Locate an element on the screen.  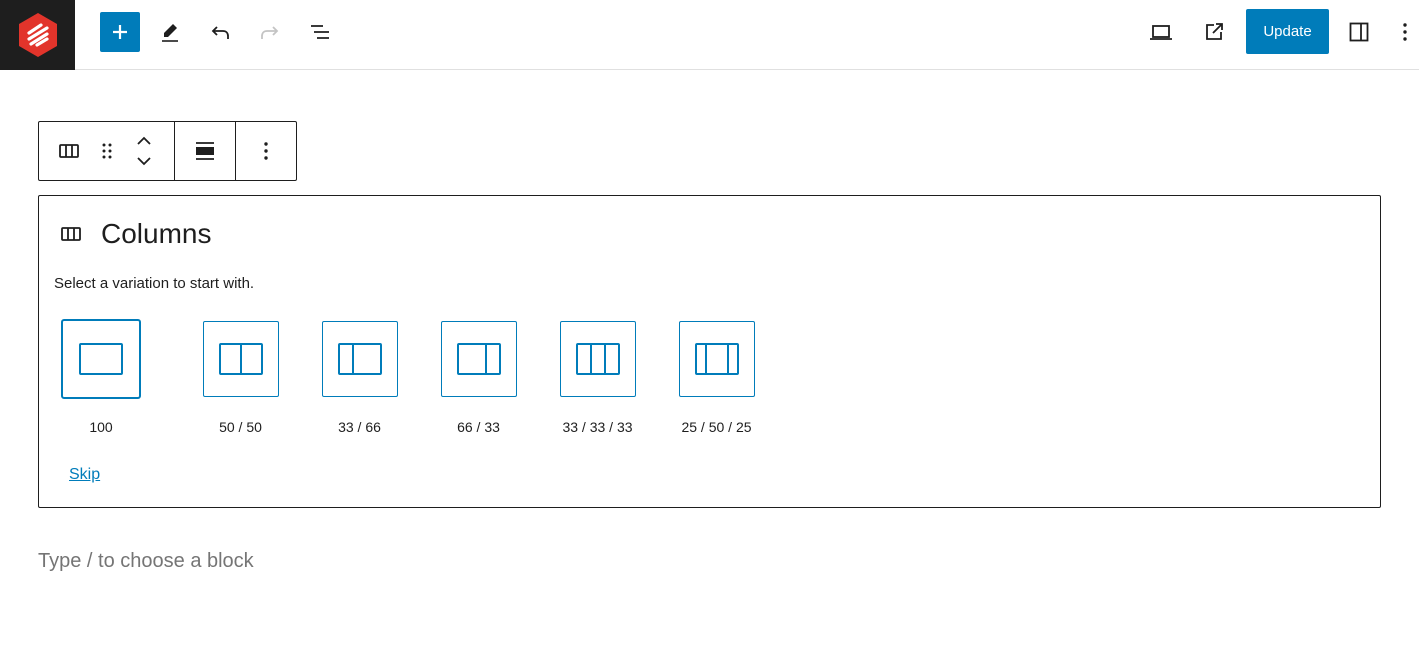
default-block-appender: Type / to choose a block is located at coordinates (146, 561).